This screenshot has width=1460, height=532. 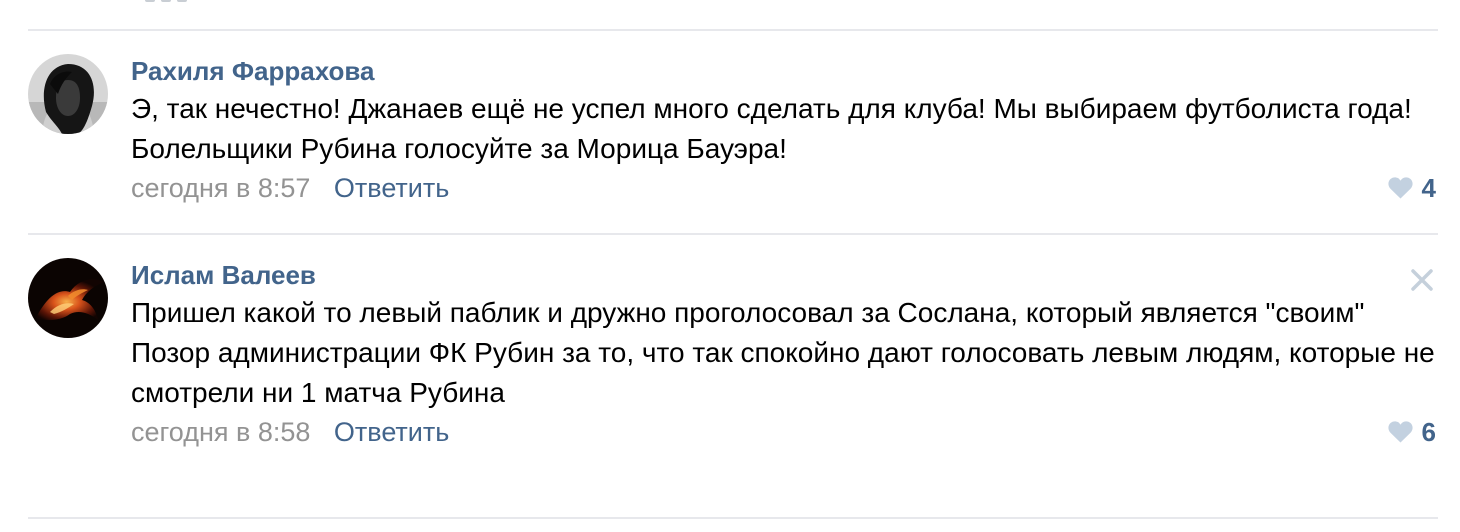 What do you see at coordinates (1428, 188) in the screenshot?
I see `like-count: 4` at bounding box center [1428, 188].